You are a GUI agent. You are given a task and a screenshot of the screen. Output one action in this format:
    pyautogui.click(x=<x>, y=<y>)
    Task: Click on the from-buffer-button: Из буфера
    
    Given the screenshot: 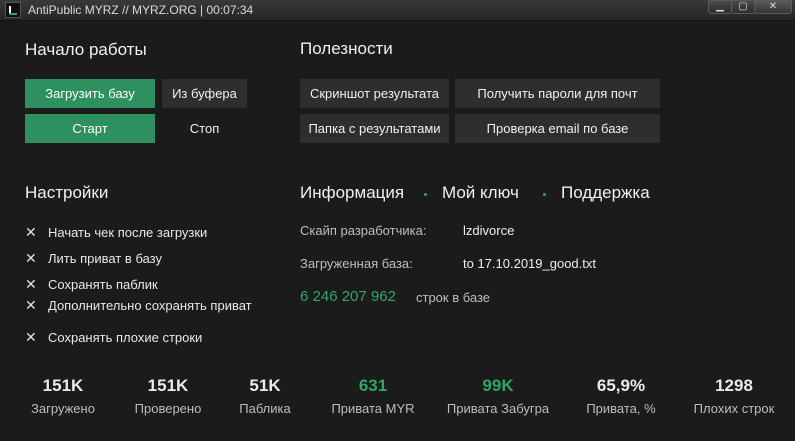 What is the action you would take?
    pyautogui.click(x=204, y=93)
    